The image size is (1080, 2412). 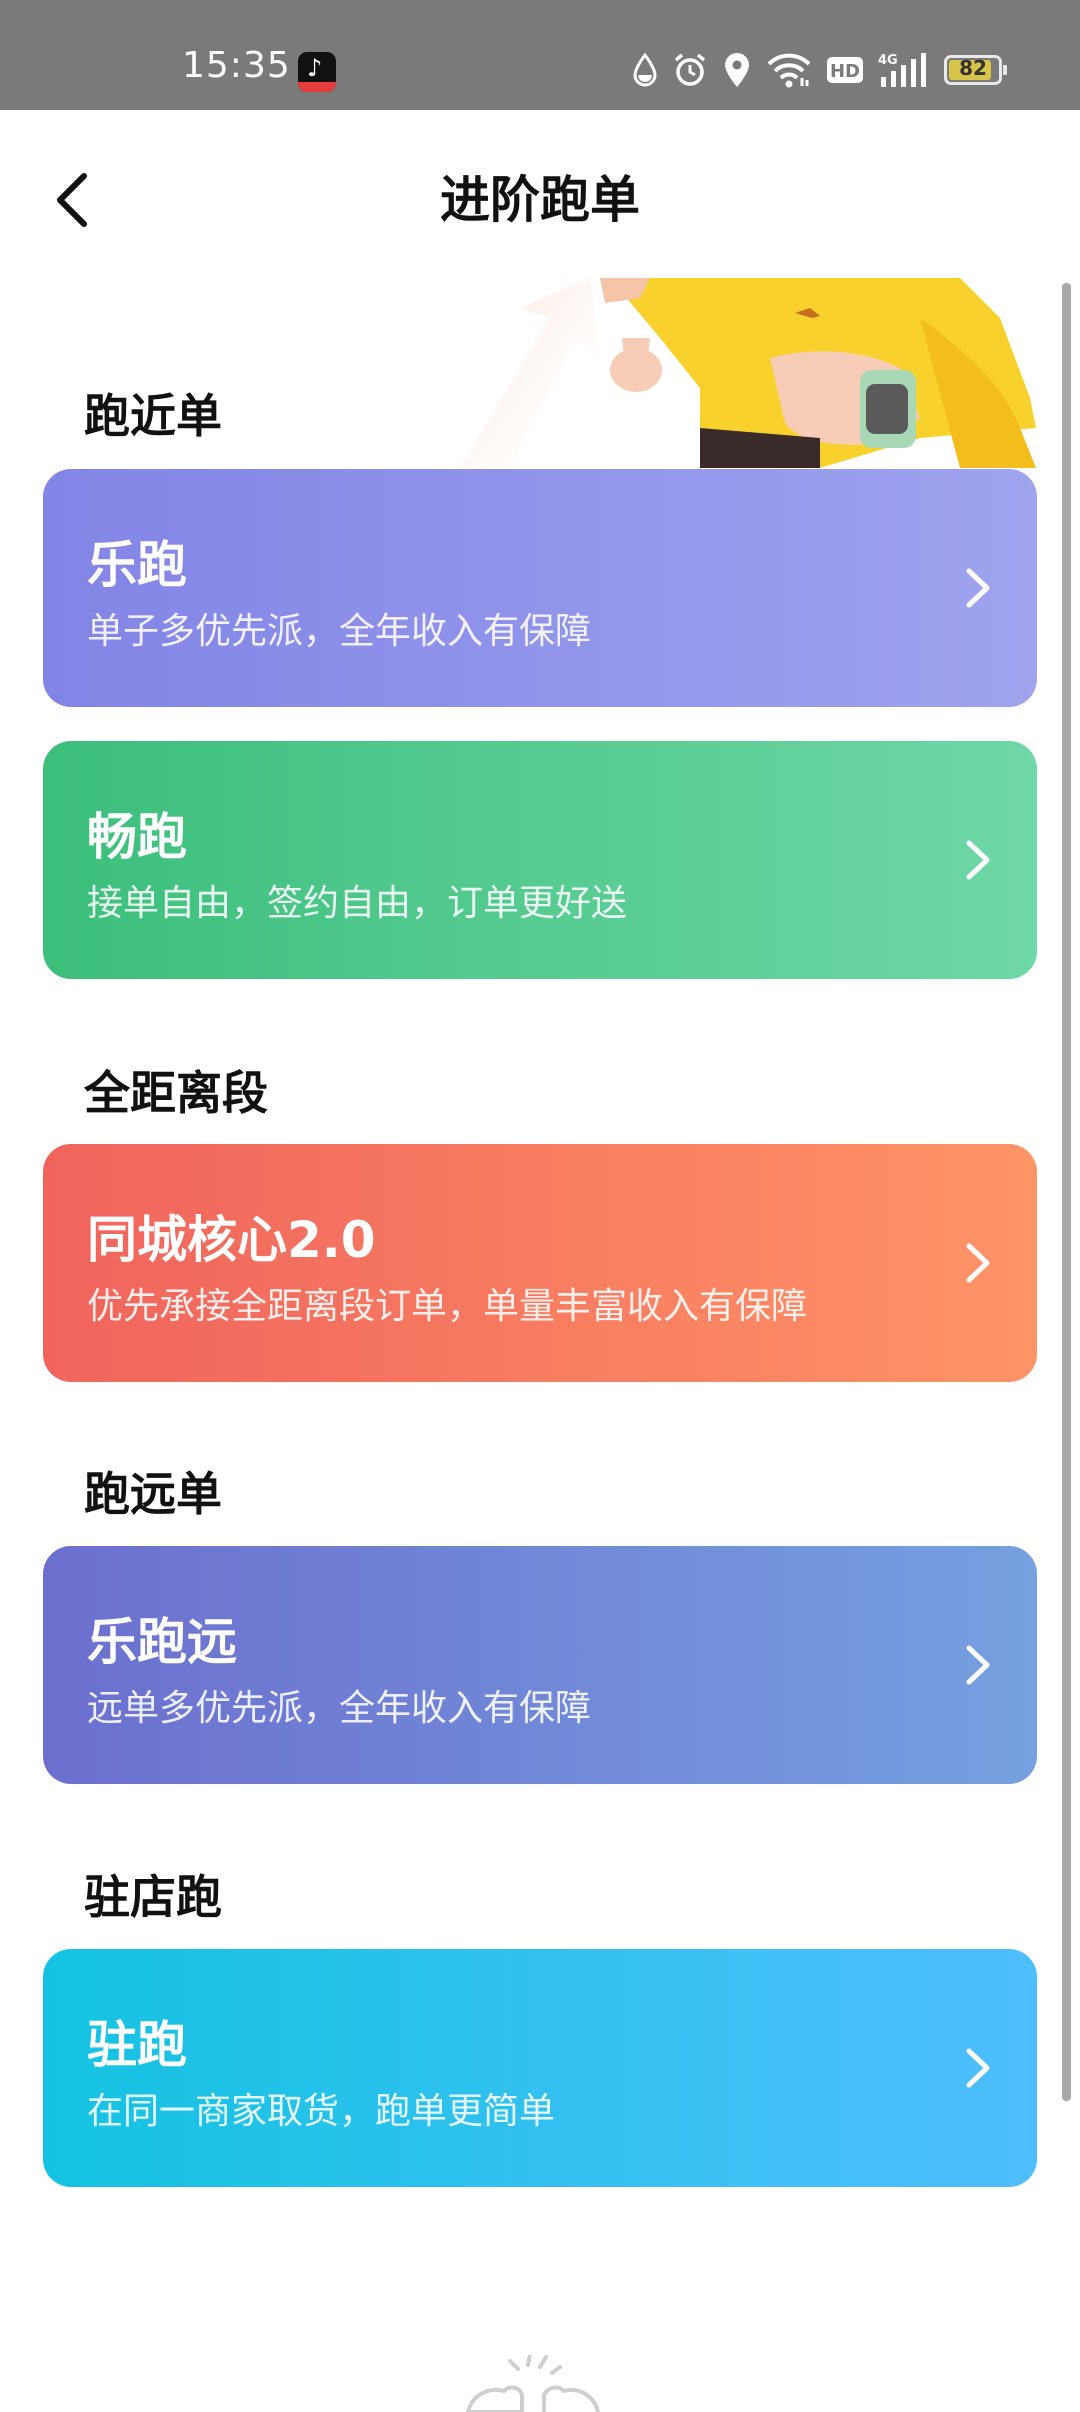 I want to click on battery-level: 82, so click(x=973, y=68).